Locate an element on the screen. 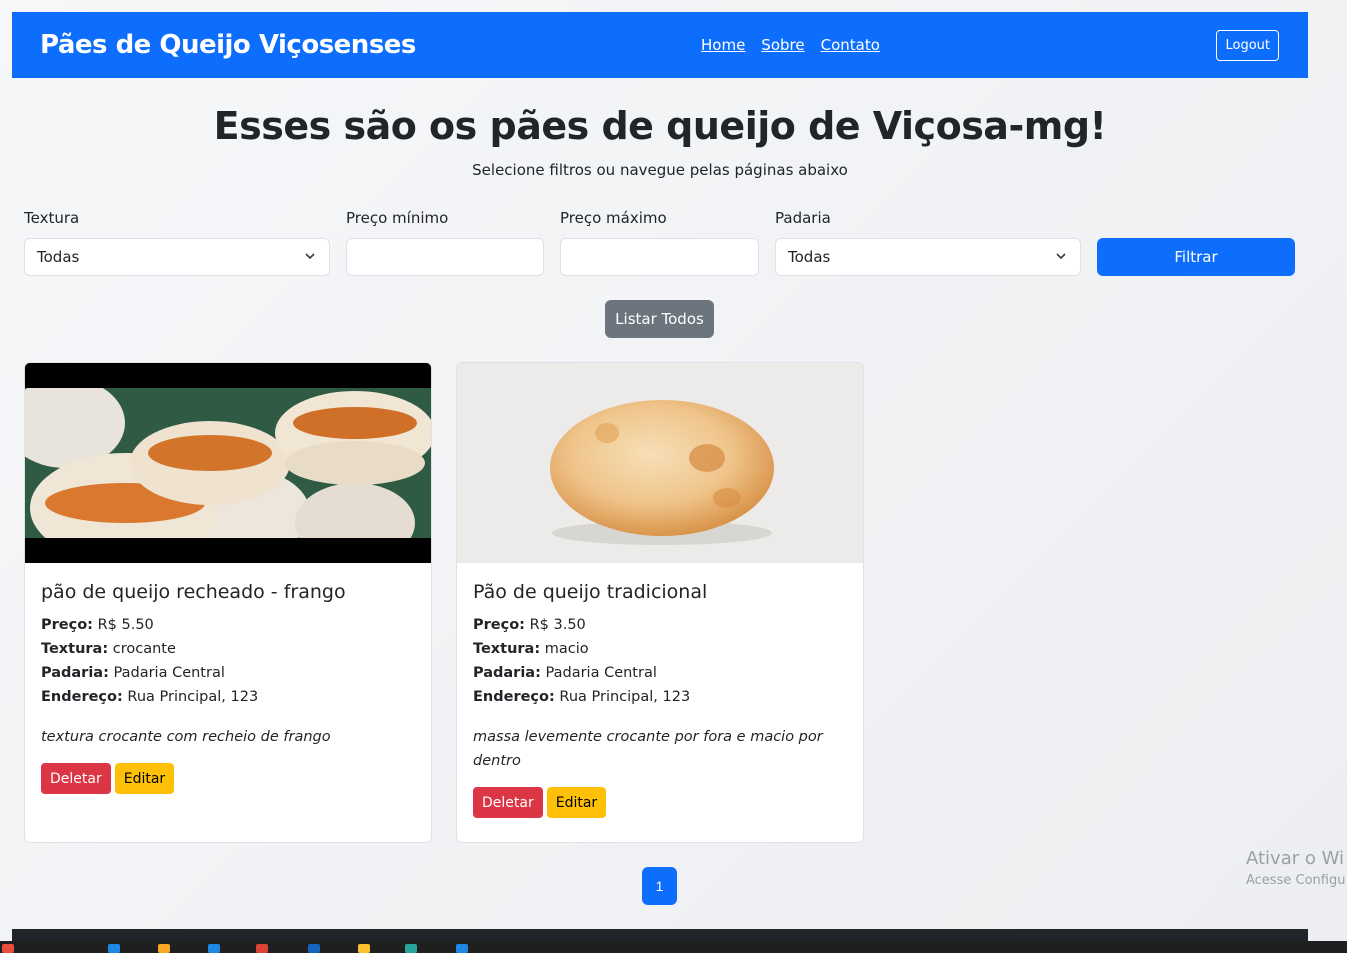  browser-icon is located at coordinates (262, 948).